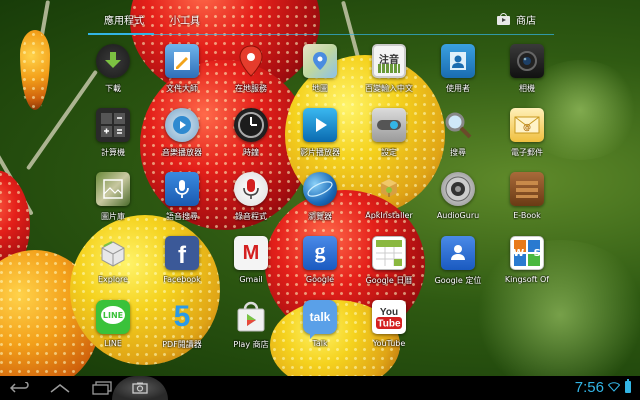  I want to click on pdf-reader-icon: 5, so click(182, 317).